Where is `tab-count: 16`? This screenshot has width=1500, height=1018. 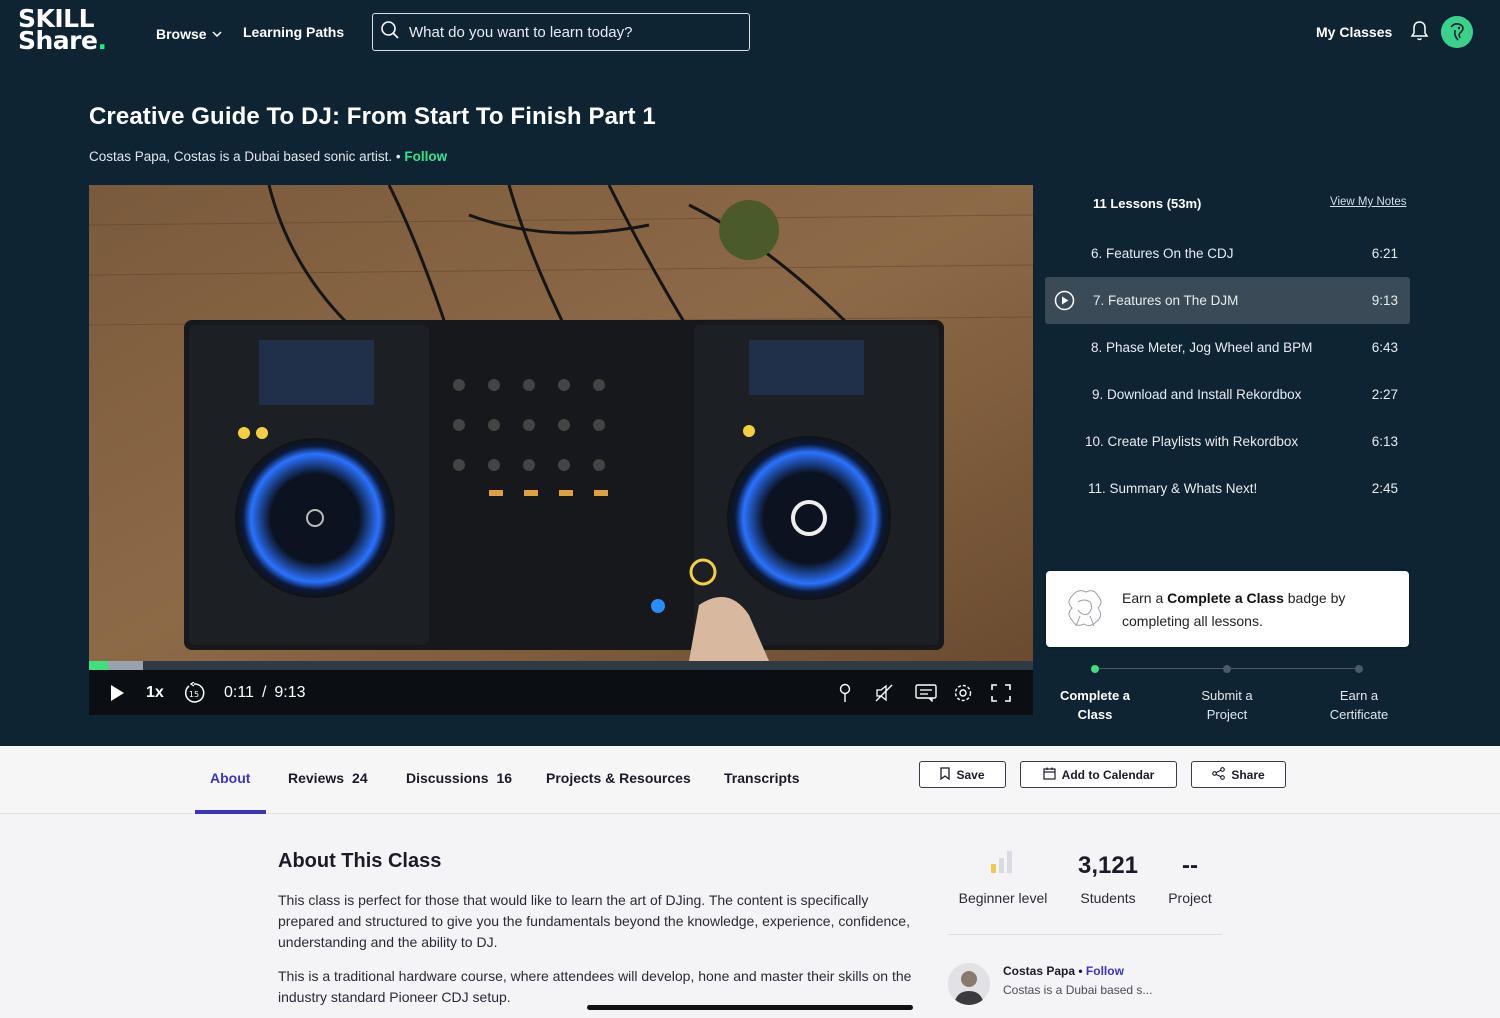 tab-count: 16 is located at coordinates (504, 778).